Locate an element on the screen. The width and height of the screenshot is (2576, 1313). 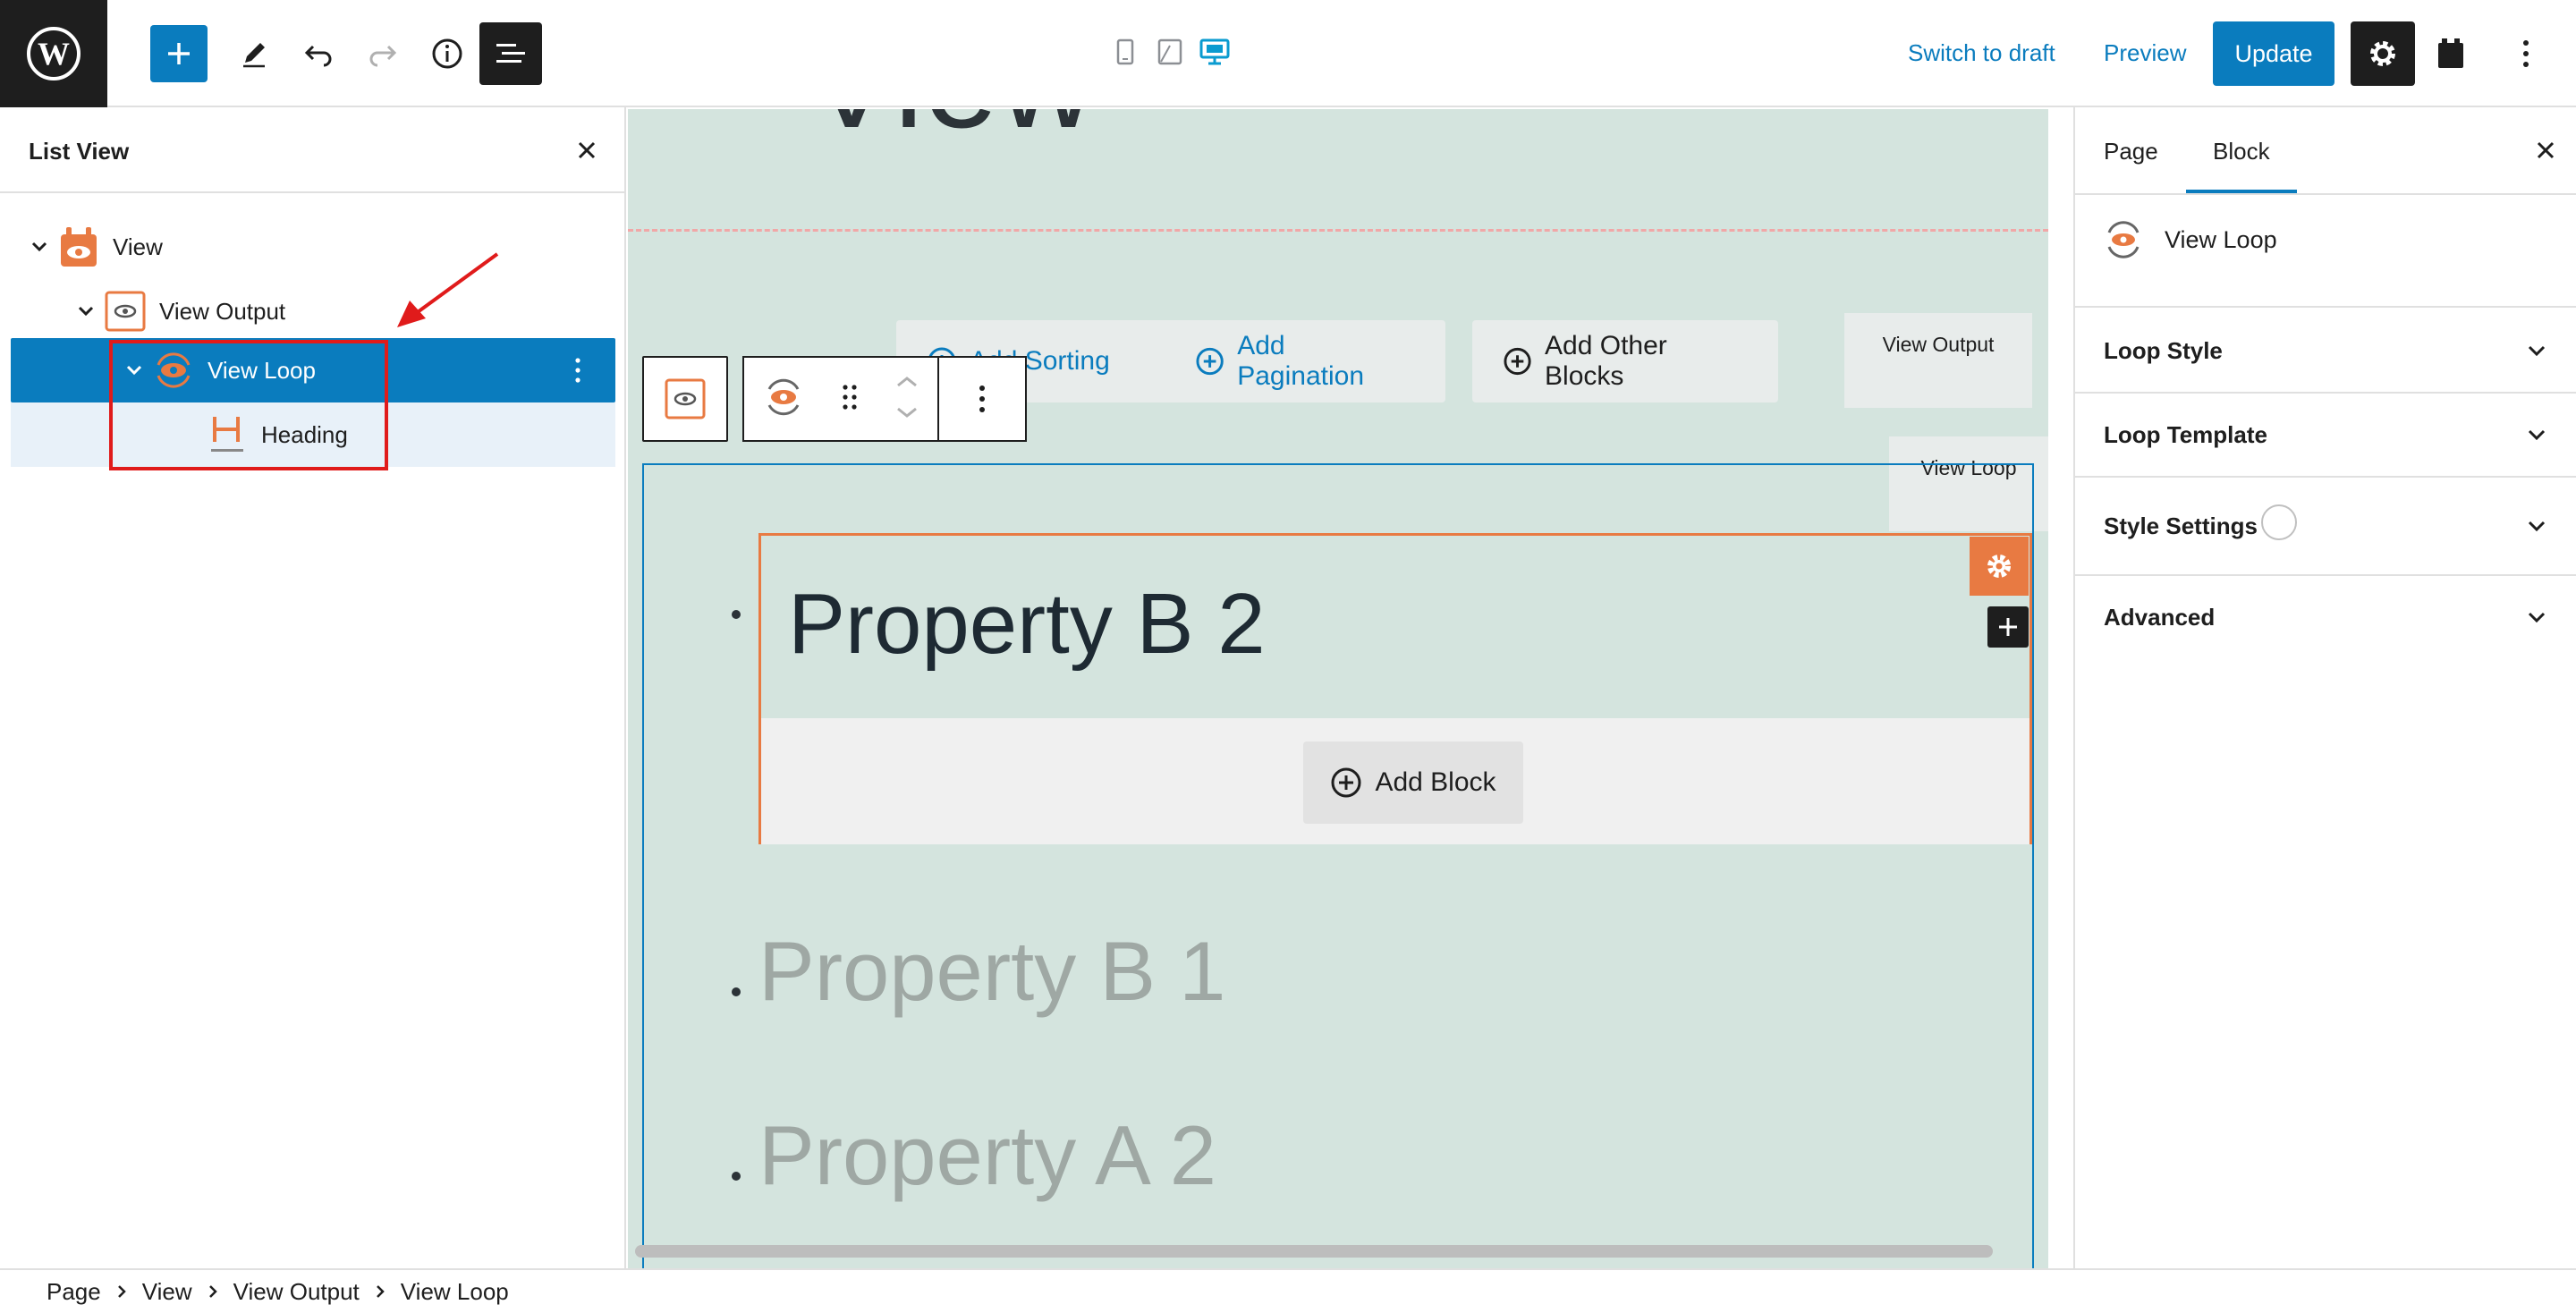
add-block-button: Add Block is located at coordinates (1413, 782).